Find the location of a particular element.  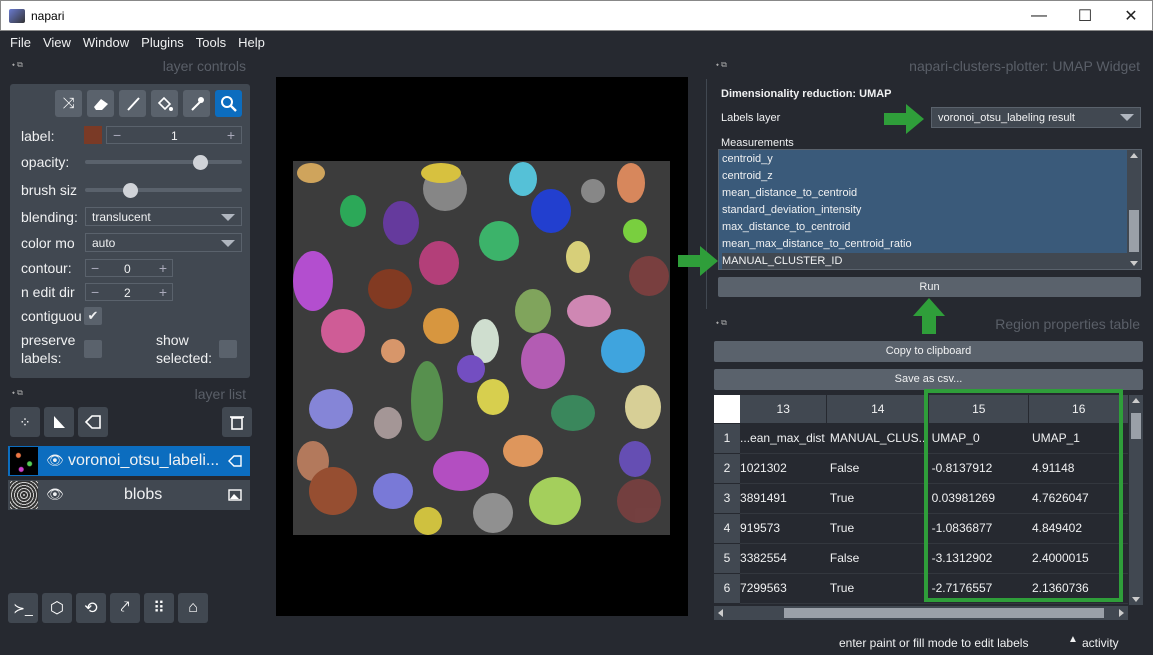

menu-view: View is located at coordinates (57, 42).